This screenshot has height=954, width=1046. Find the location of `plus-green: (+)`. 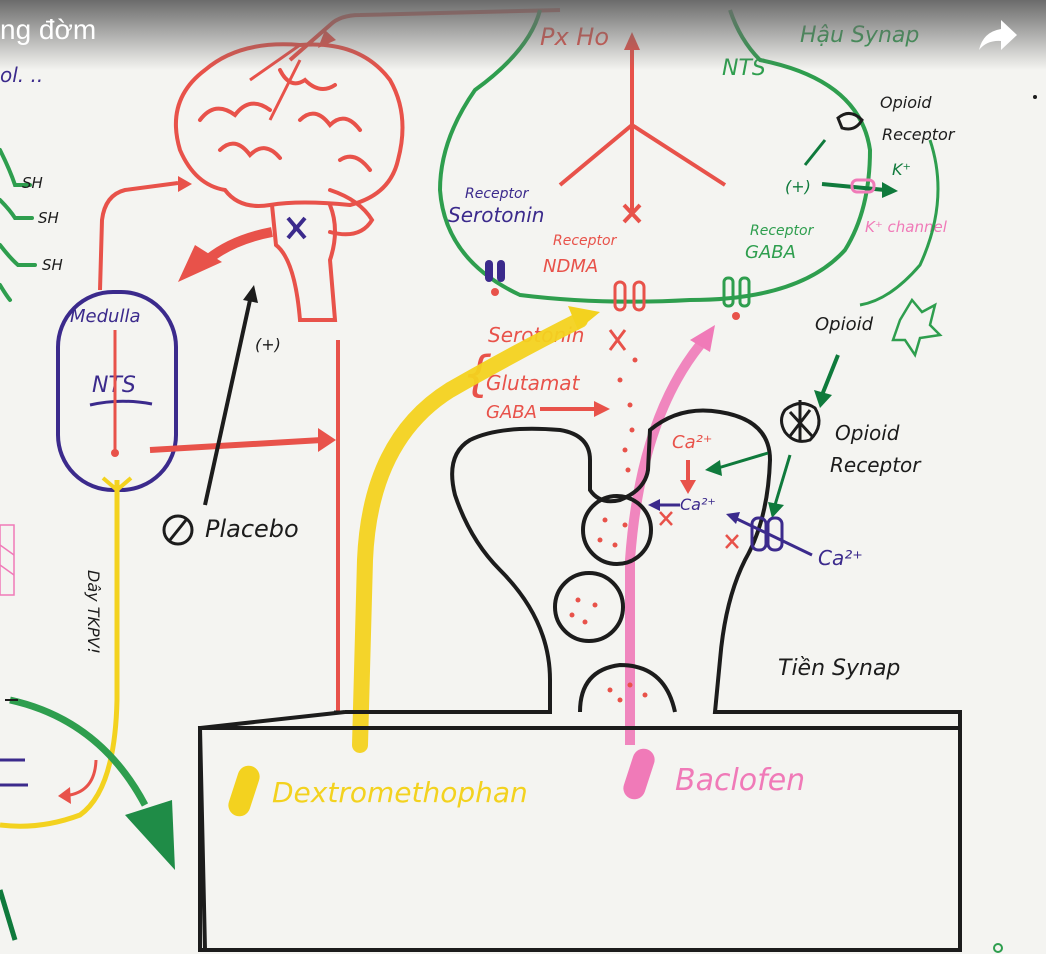

plus-green: (+) is located at coordinates (798, 186).